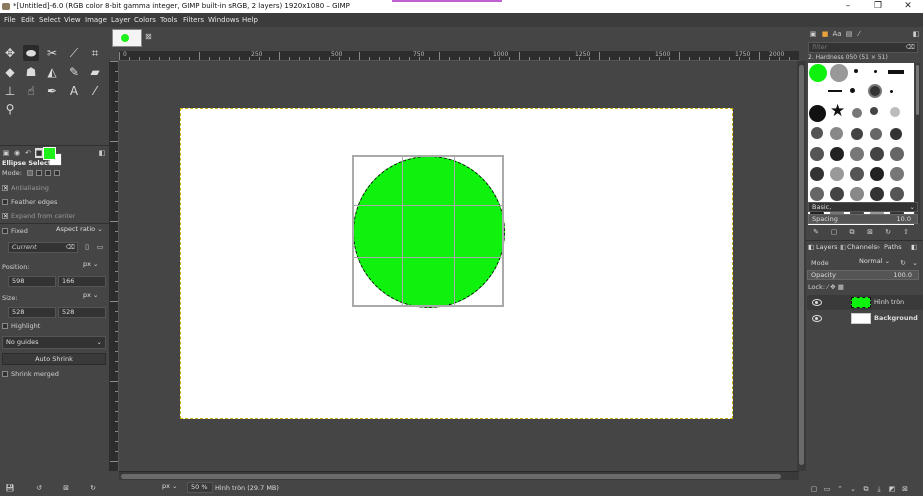  I want to click on mask-layer-icon: ◩, so click(892, 489).